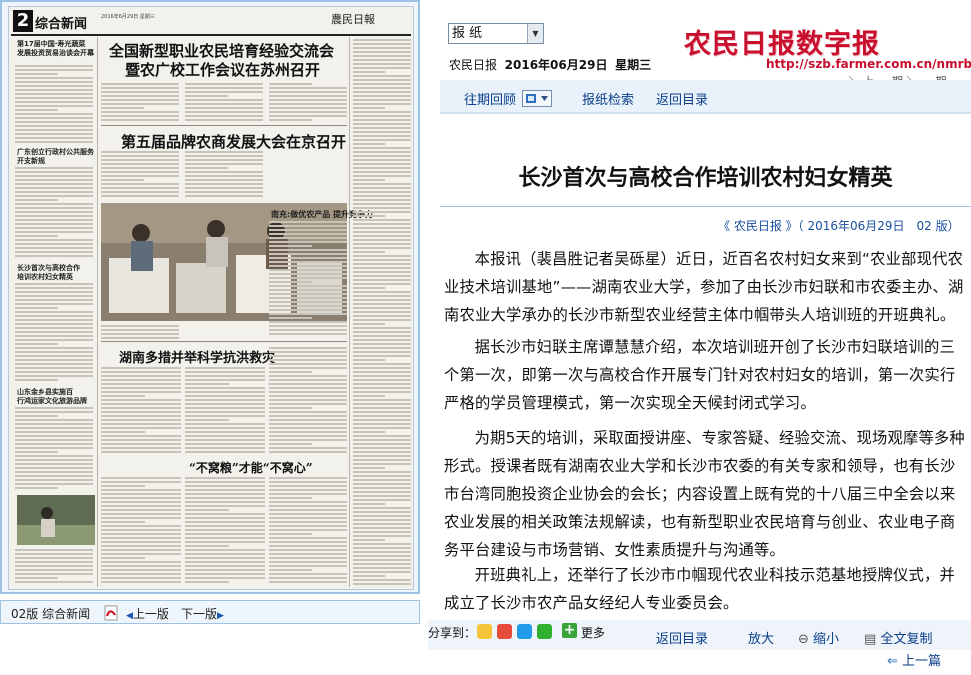 Image resolution: width=971 pixels, height=675 pixels. Describe the element at coordinates (524, 631) in the screenshot. I see `qq-icon` at that location.